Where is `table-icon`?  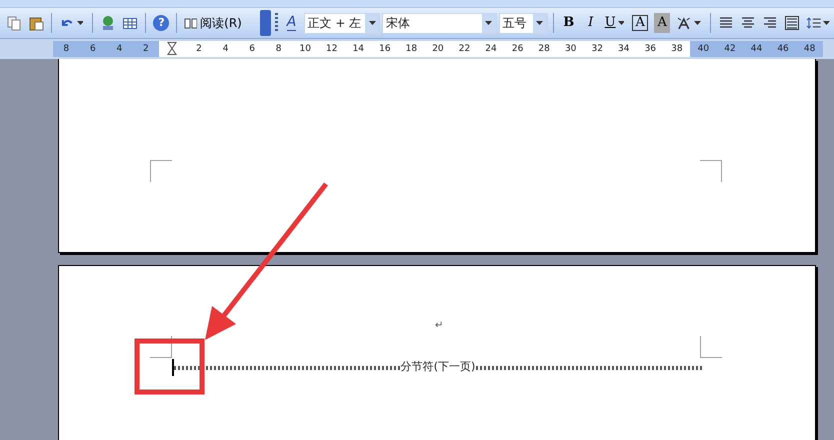 table-icon is located at coordinates (130, 23).